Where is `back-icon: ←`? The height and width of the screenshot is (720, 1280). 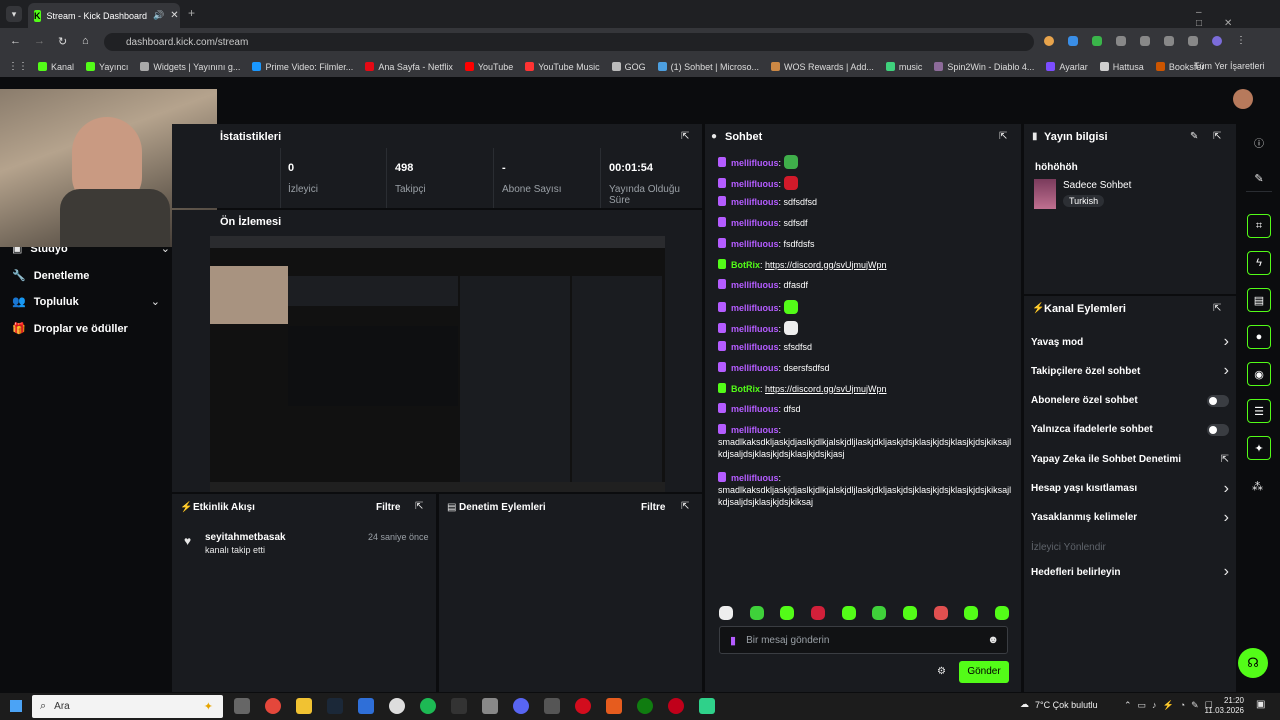 back-icon: ← is located at coordinates (15, 41).